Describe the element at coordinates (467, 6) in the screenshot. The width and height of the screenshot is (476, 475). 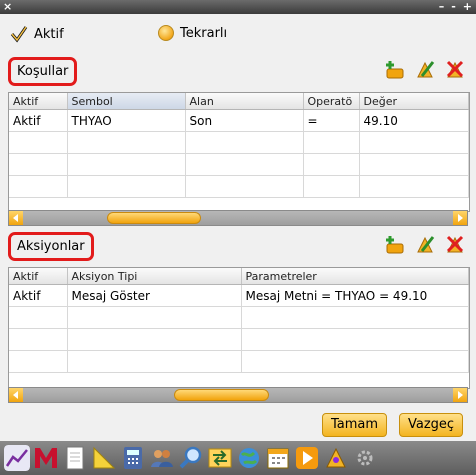
I see `maximize-button: +` at that location.